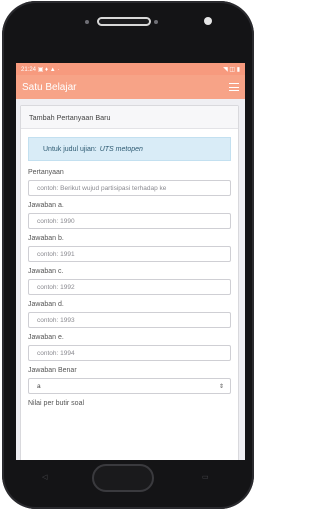  I want to click on home-button, so click(123, 478).